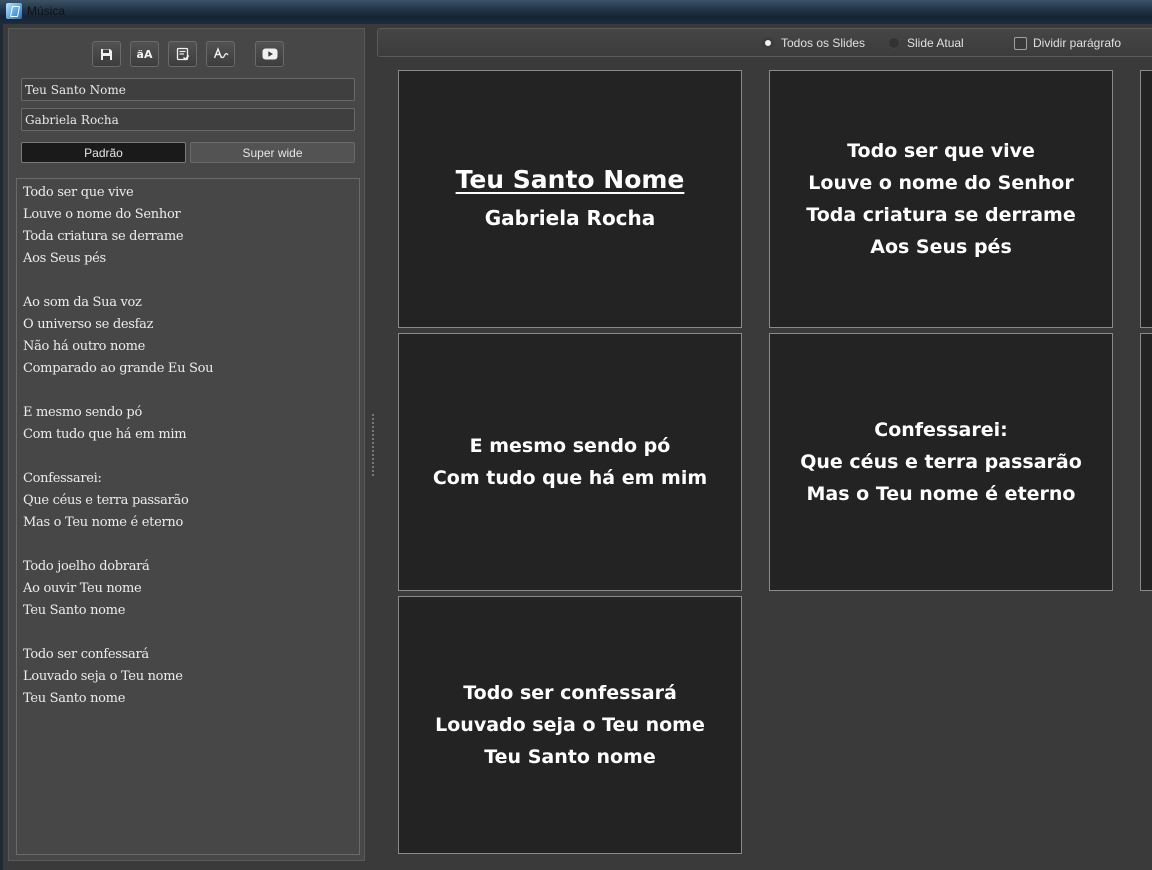 The image size is (1152, 870). I want to click on window-title: Música, so click(46, 11).